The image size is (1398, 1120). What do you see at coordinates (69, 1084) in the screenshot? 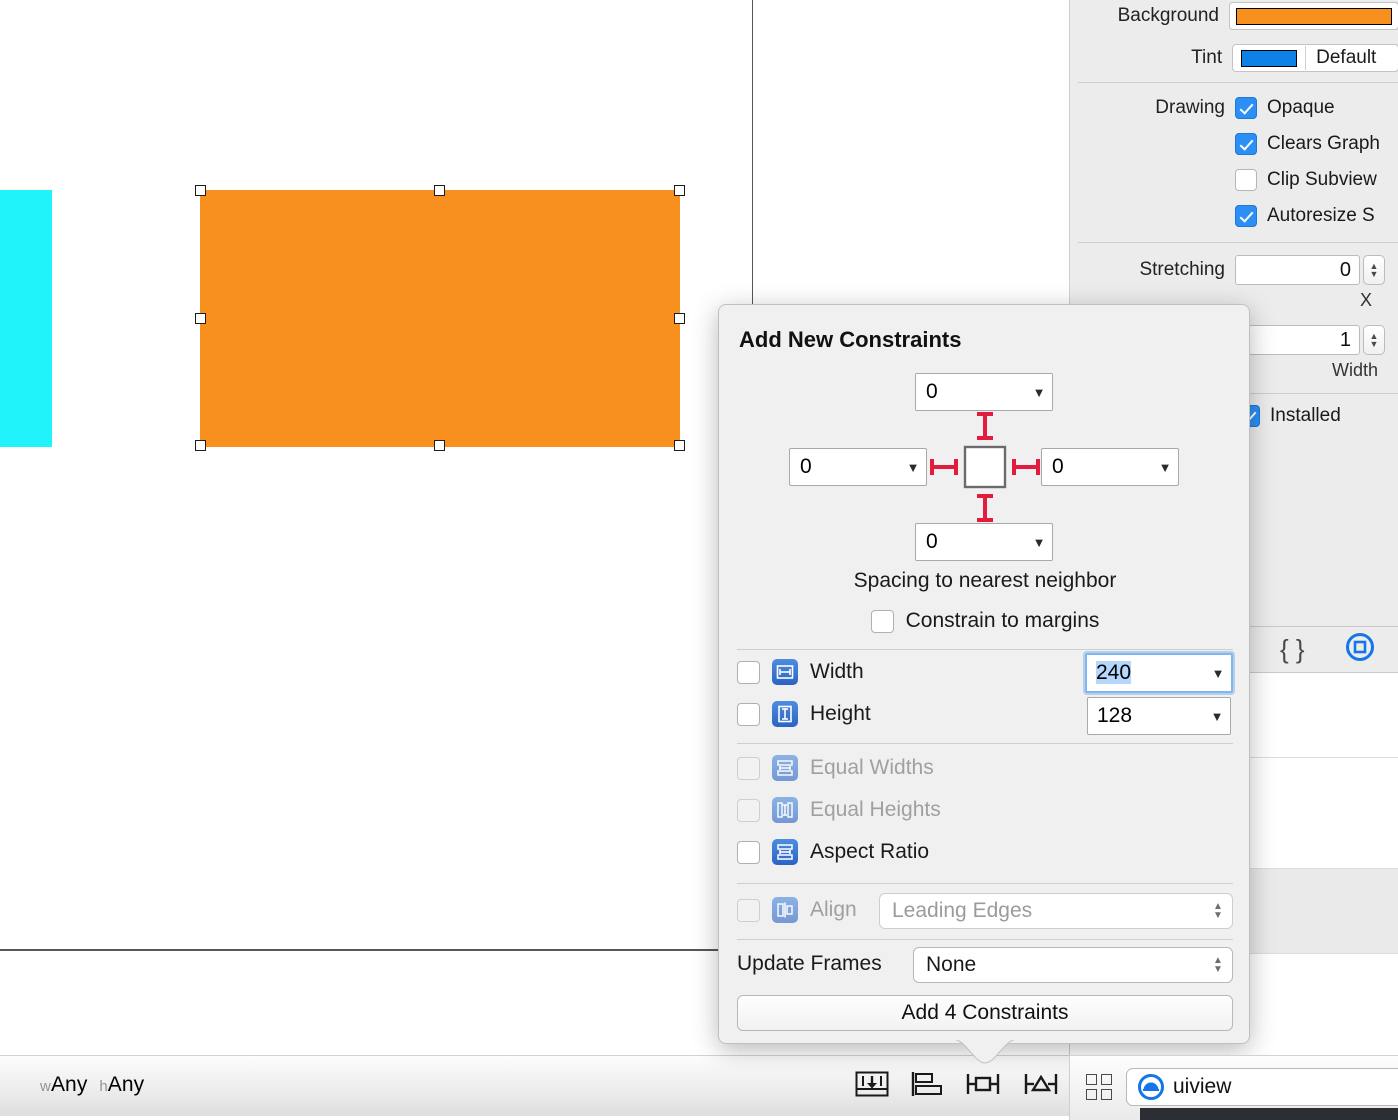
I see `size-class-w-value: Any` at bounding box center [69, 1084].